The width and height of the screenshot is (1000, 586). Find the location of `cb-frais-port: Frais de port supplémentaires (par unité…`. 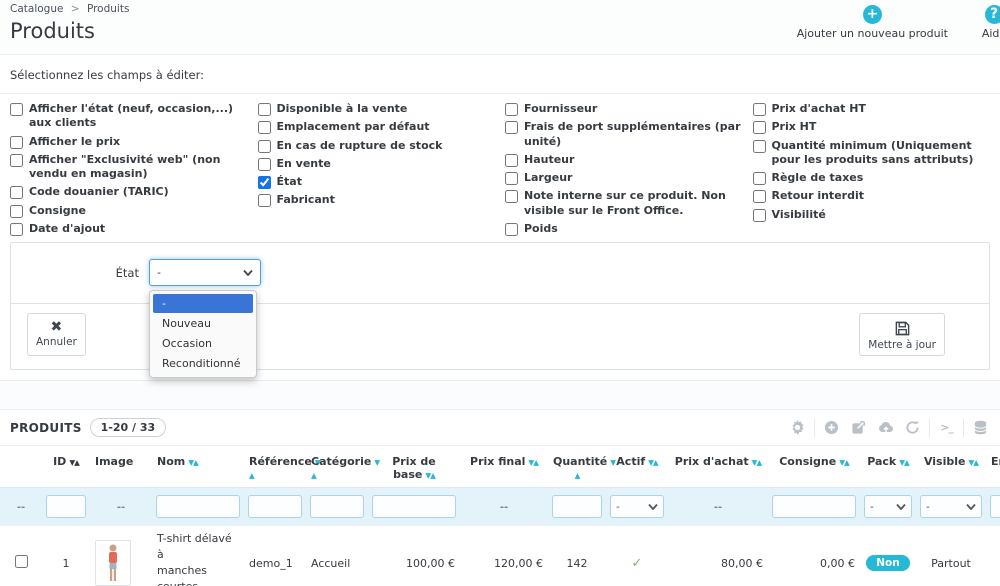

cb-frais-port: Frais de port supplémentaires (par unité… is located at coordinates (624, 134).